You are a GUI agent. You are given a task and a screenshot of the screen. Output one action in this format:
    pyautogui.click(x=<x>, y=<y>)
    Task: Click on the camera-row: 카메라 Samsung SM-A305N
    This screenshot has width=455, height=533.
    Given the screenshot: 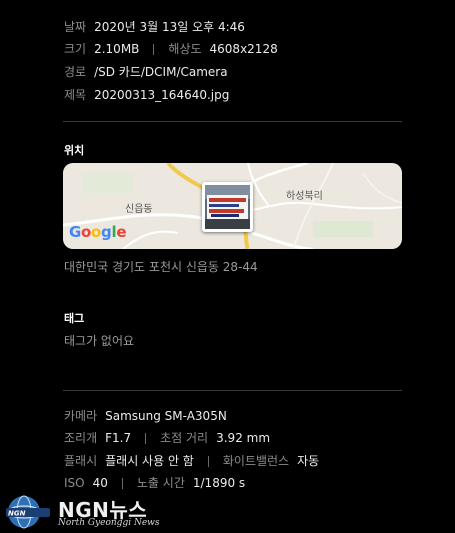 What is the action you would take?
    pyautogui.click(x=145, y=416)
    